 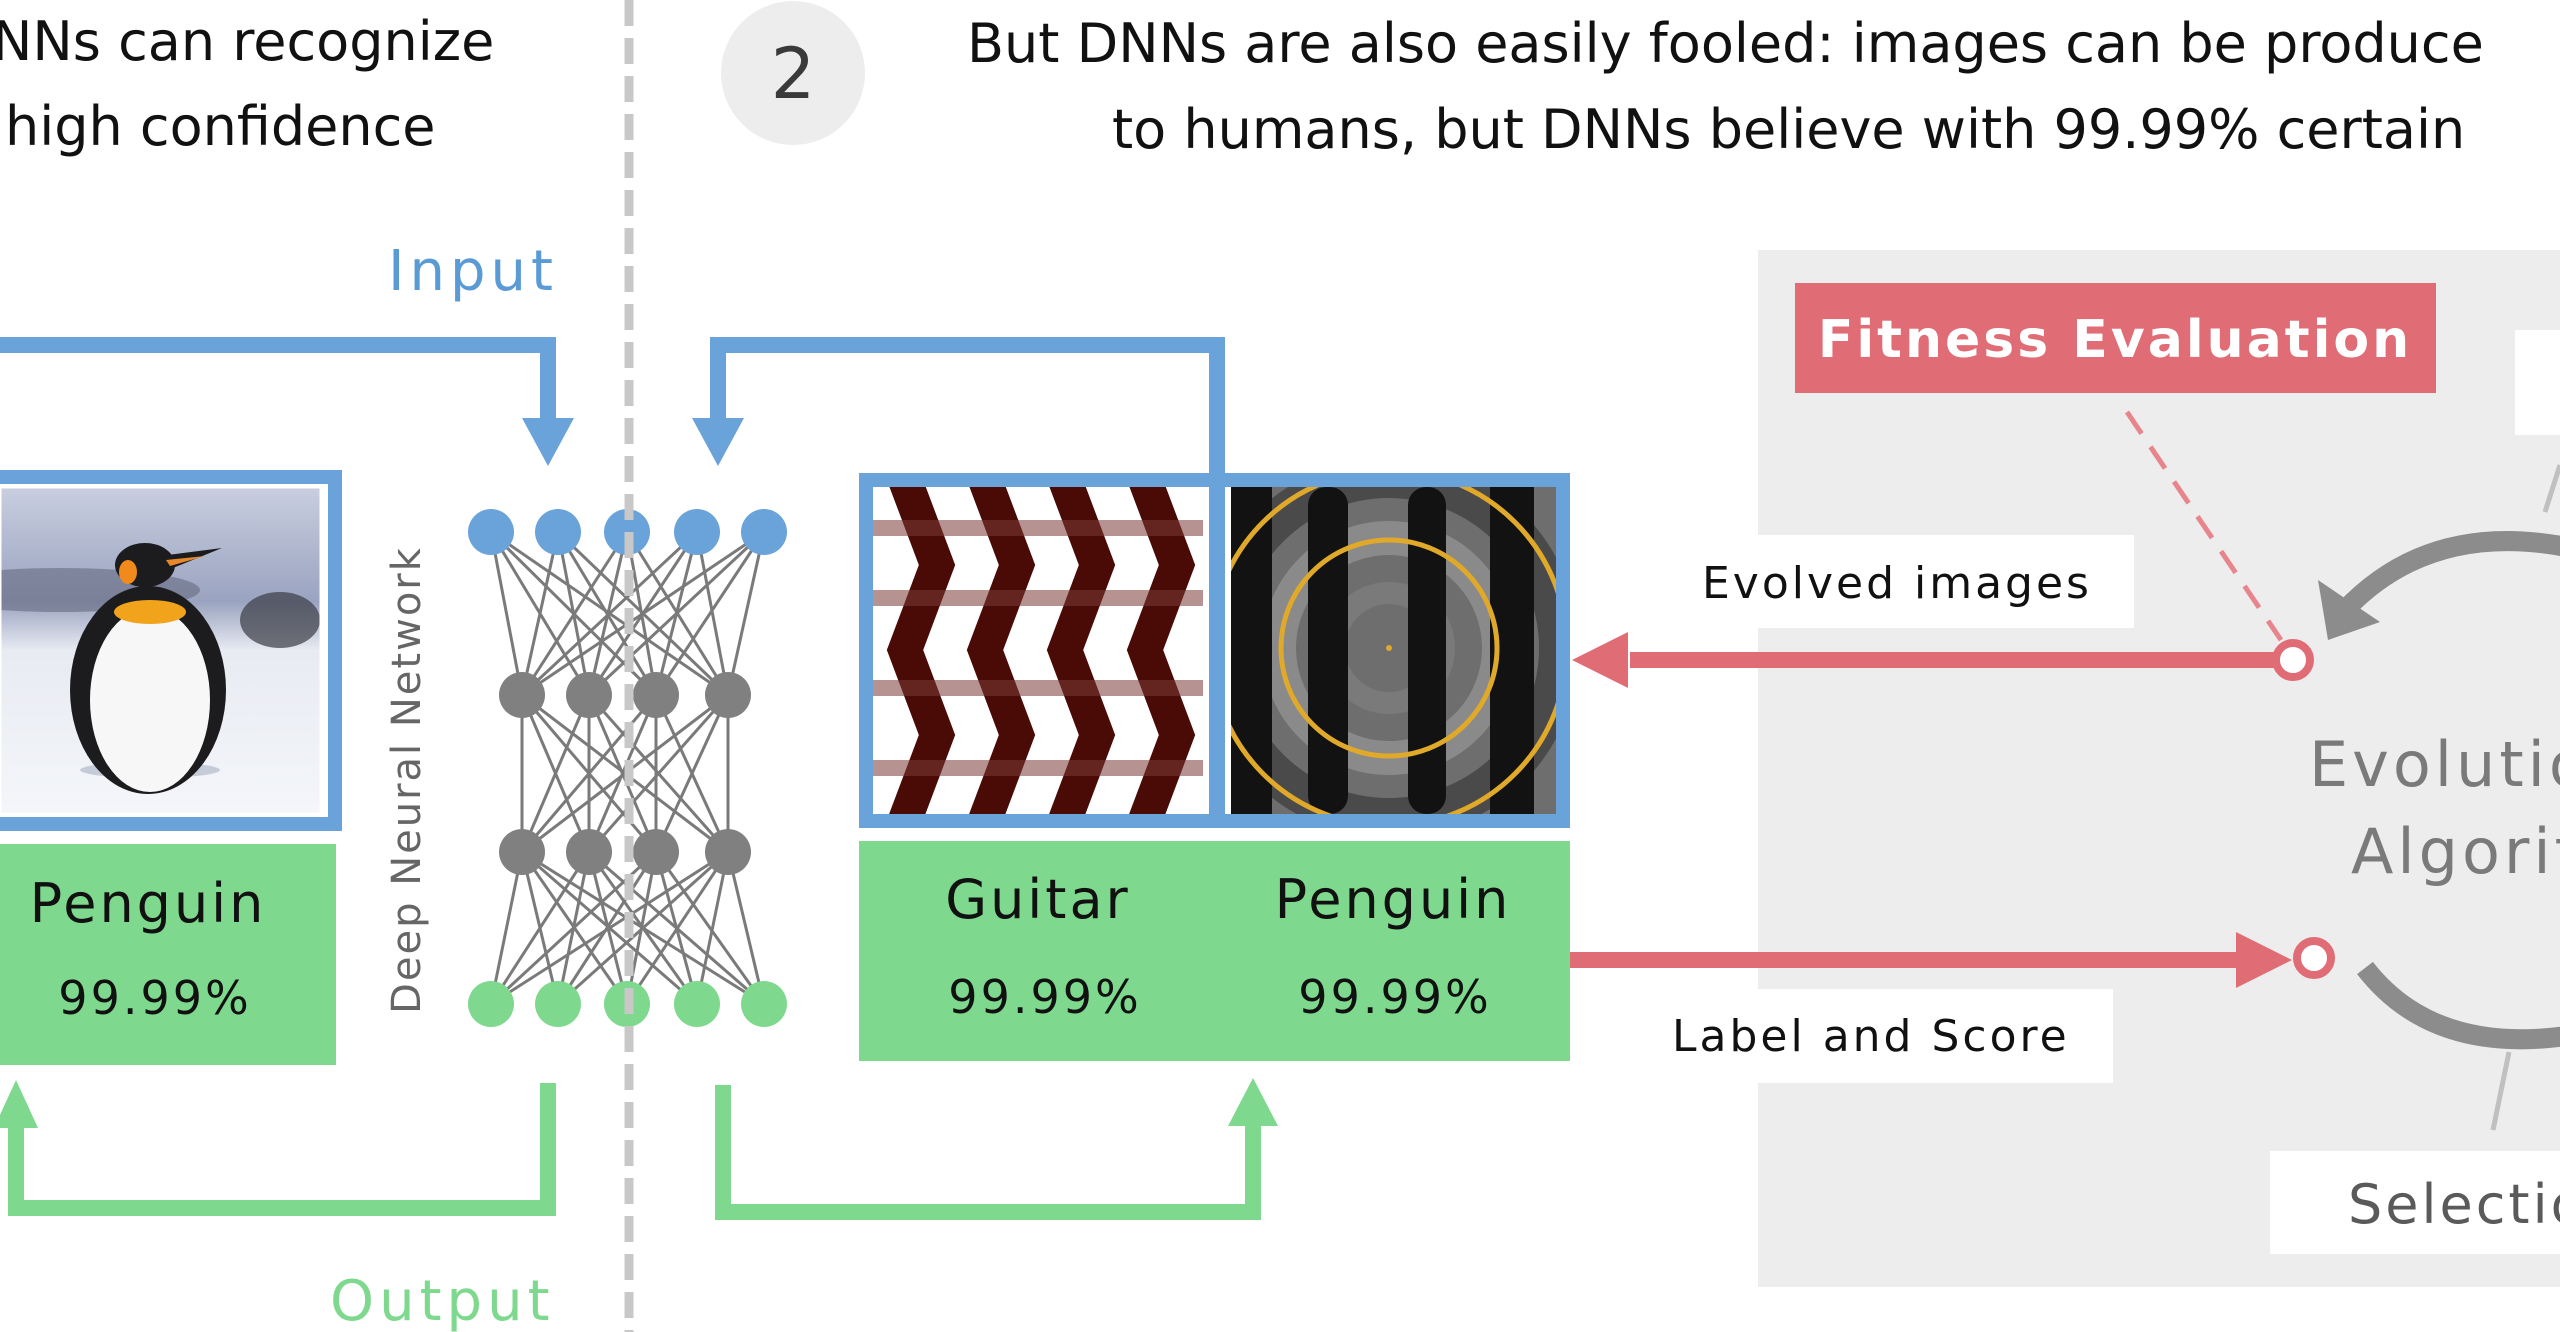 What do you see at coordinates (2293, 660) in the screenshot?
I see `evolved-images-port` at bounding box center [2293, 660].